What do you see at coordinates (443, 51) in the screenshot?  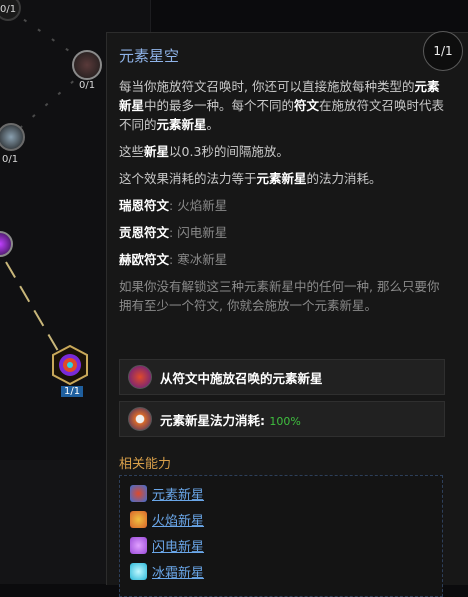 I see `rank-badge: 1/1` at bounding box center [443, 51].